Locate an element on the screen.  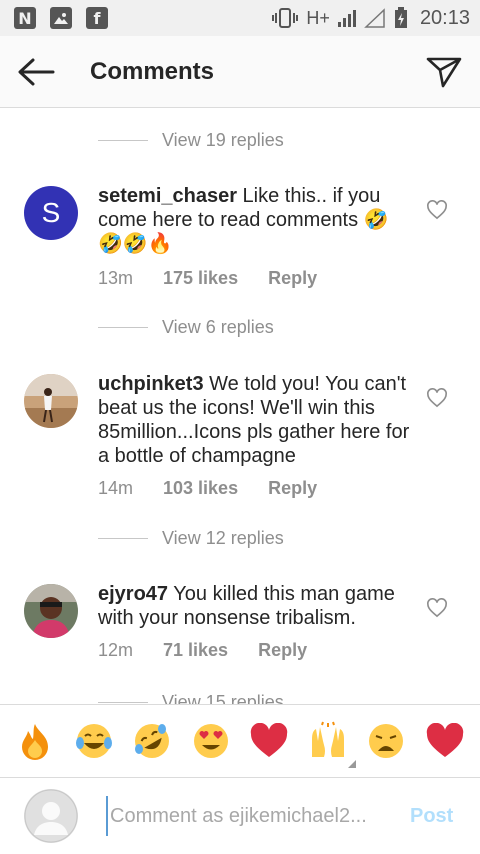
paper-plane-icon is located at coordinates (444, 72).